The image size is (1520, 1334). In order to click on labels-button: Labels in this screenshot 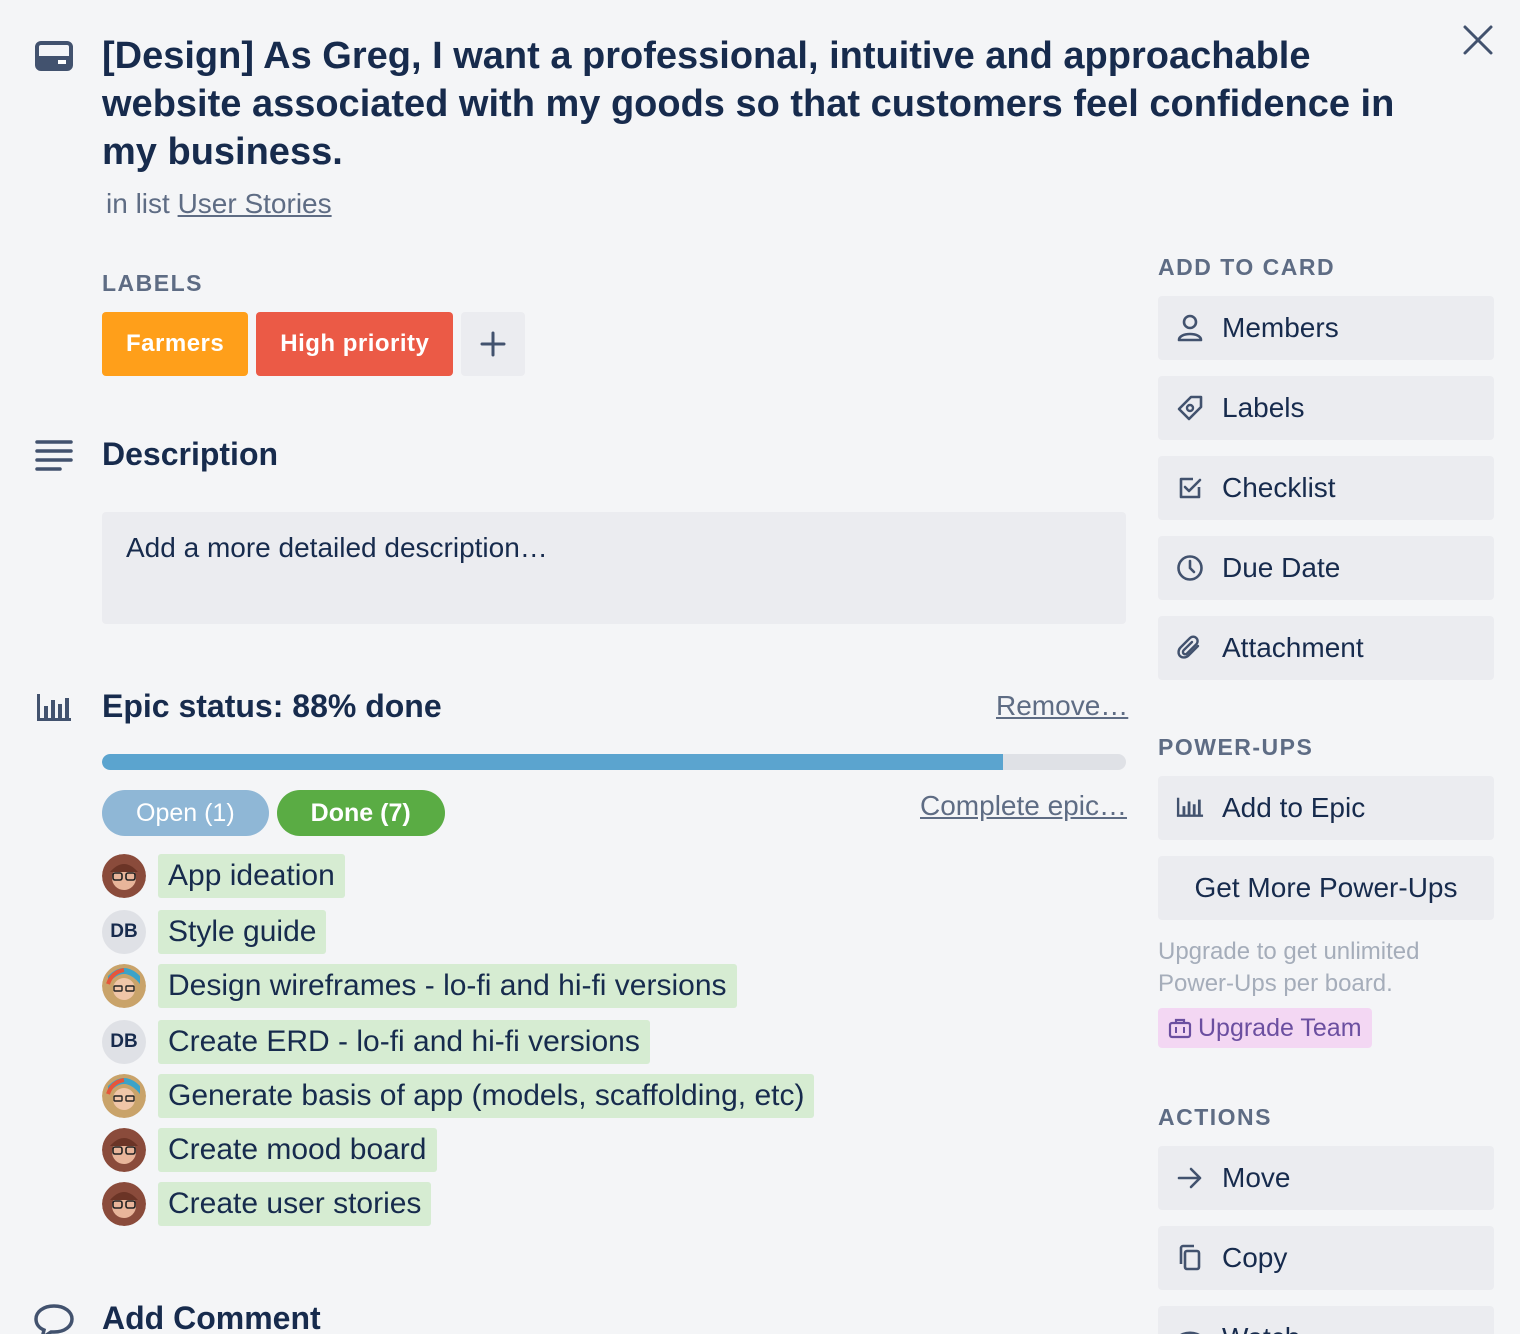, I will do `click(1326, 408)`.